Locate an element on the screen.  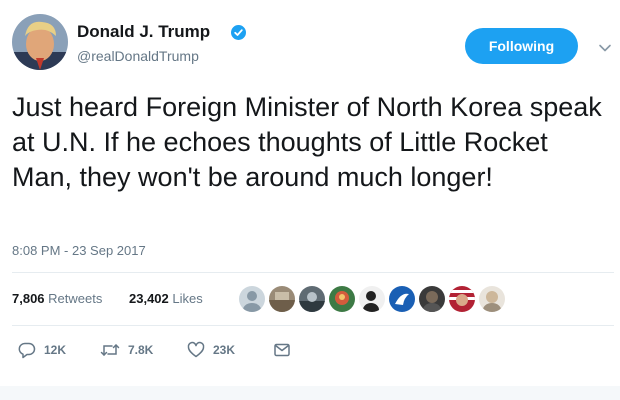
author-name: Donald J. Trump is located at coordinates (143, 32).